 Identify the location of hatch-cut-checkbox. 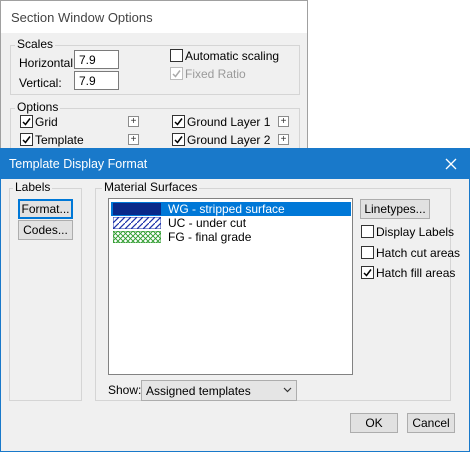
(367, 252).